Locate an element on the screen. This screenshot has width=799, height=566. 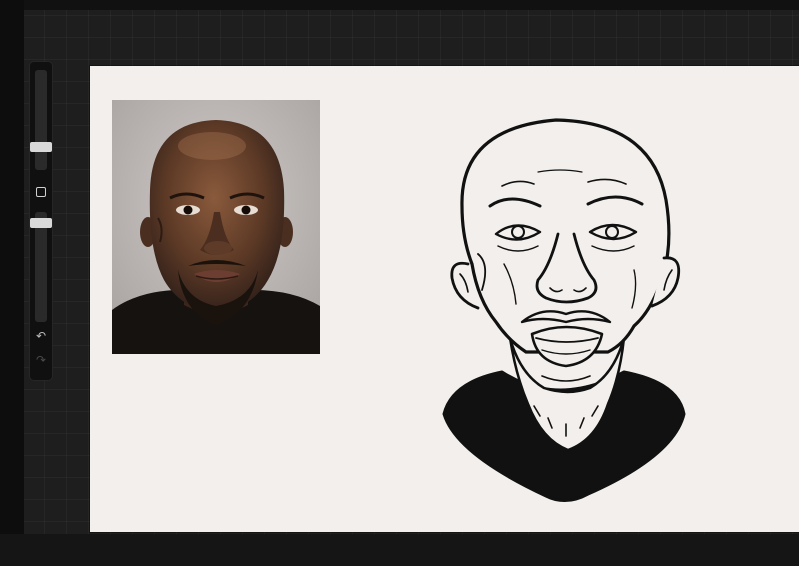
modify-button is located at coordinates (41, 192).